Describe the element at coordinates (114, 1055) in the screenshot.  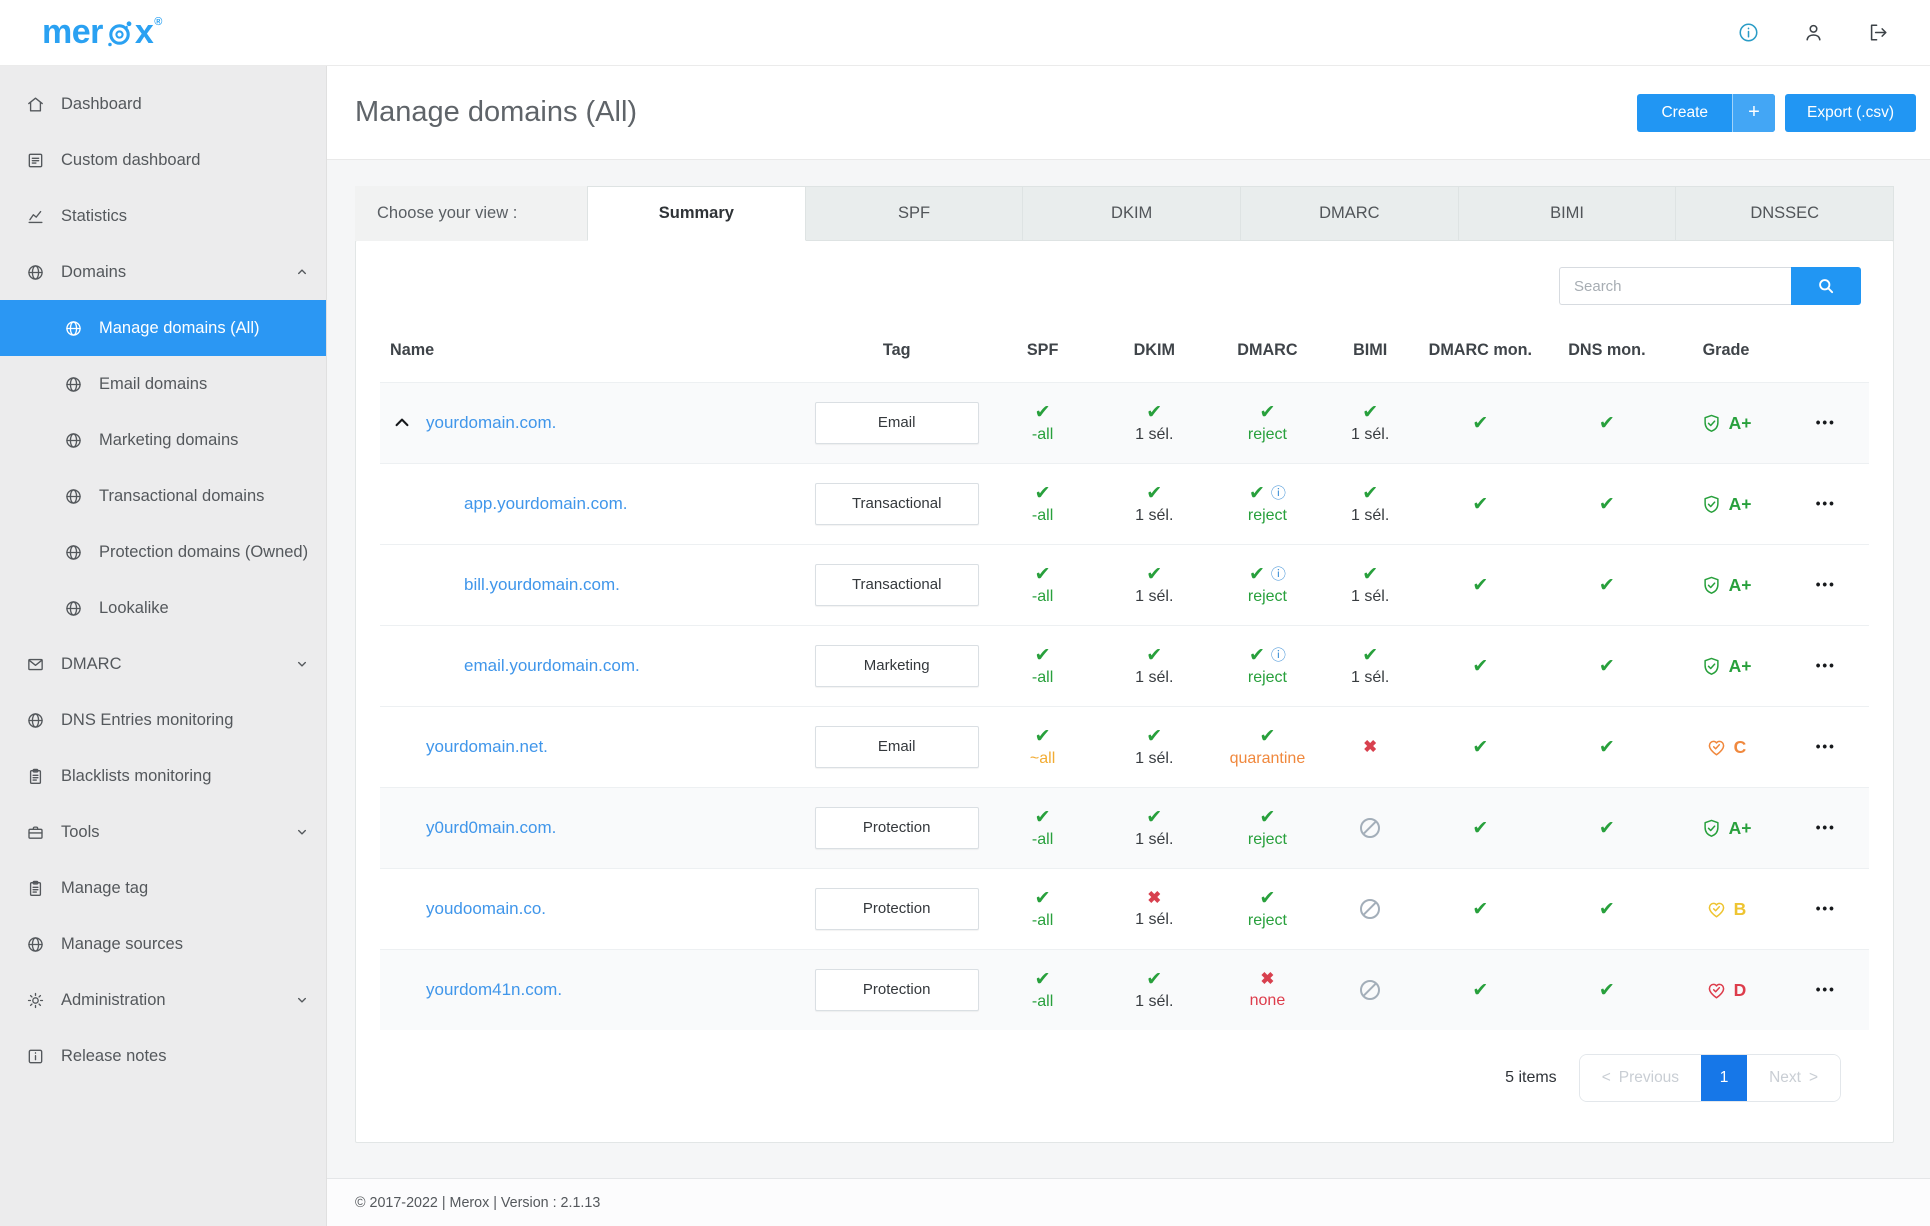
I see `sidebar-item-label: Release notes` at that location.